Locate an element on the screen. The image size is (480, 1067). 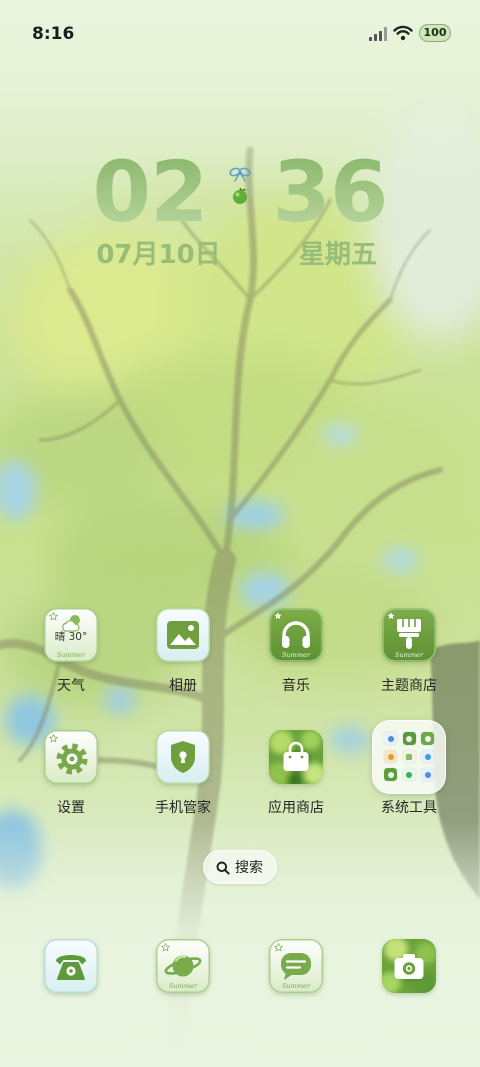
search-button: 搜索 is located at coordinates (240, 867).